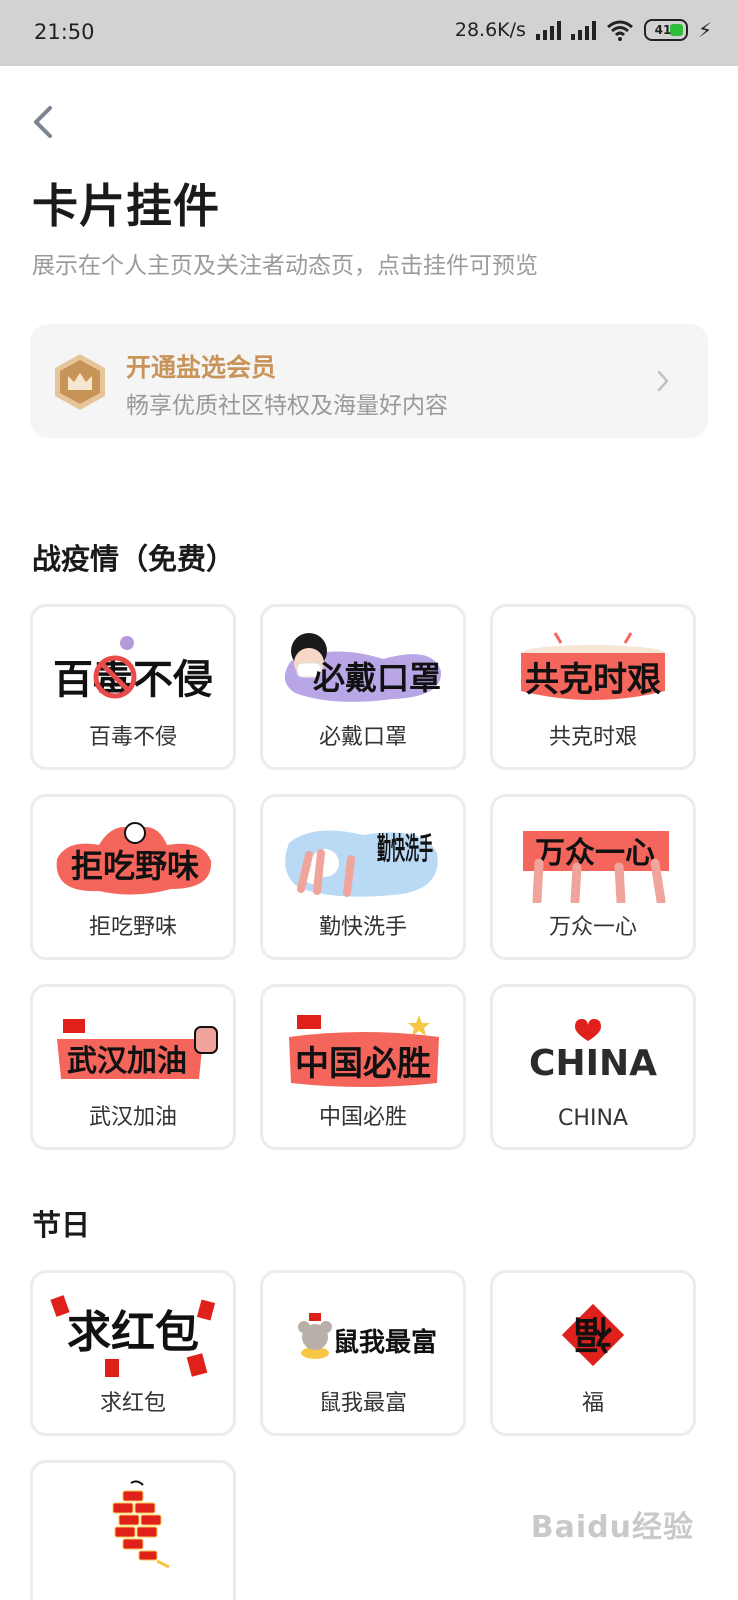 The width and height of the screenshot is (738, 1600). Describe the element at coordinates (663, 381) in the screenshot. I see `chevron-right-icon` at that location.